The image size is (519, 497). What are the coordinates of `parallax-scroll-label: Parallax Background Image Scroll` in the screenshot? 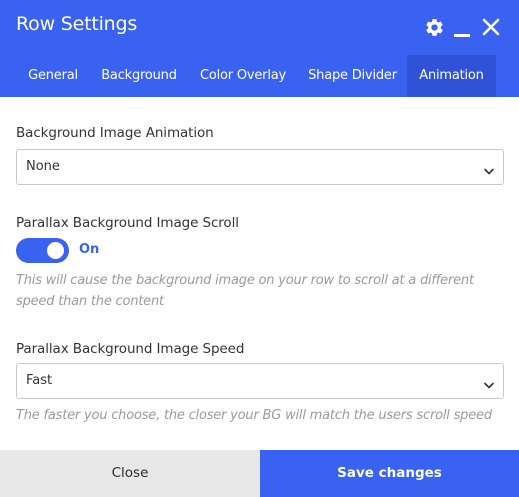 It's located at (127, 223).